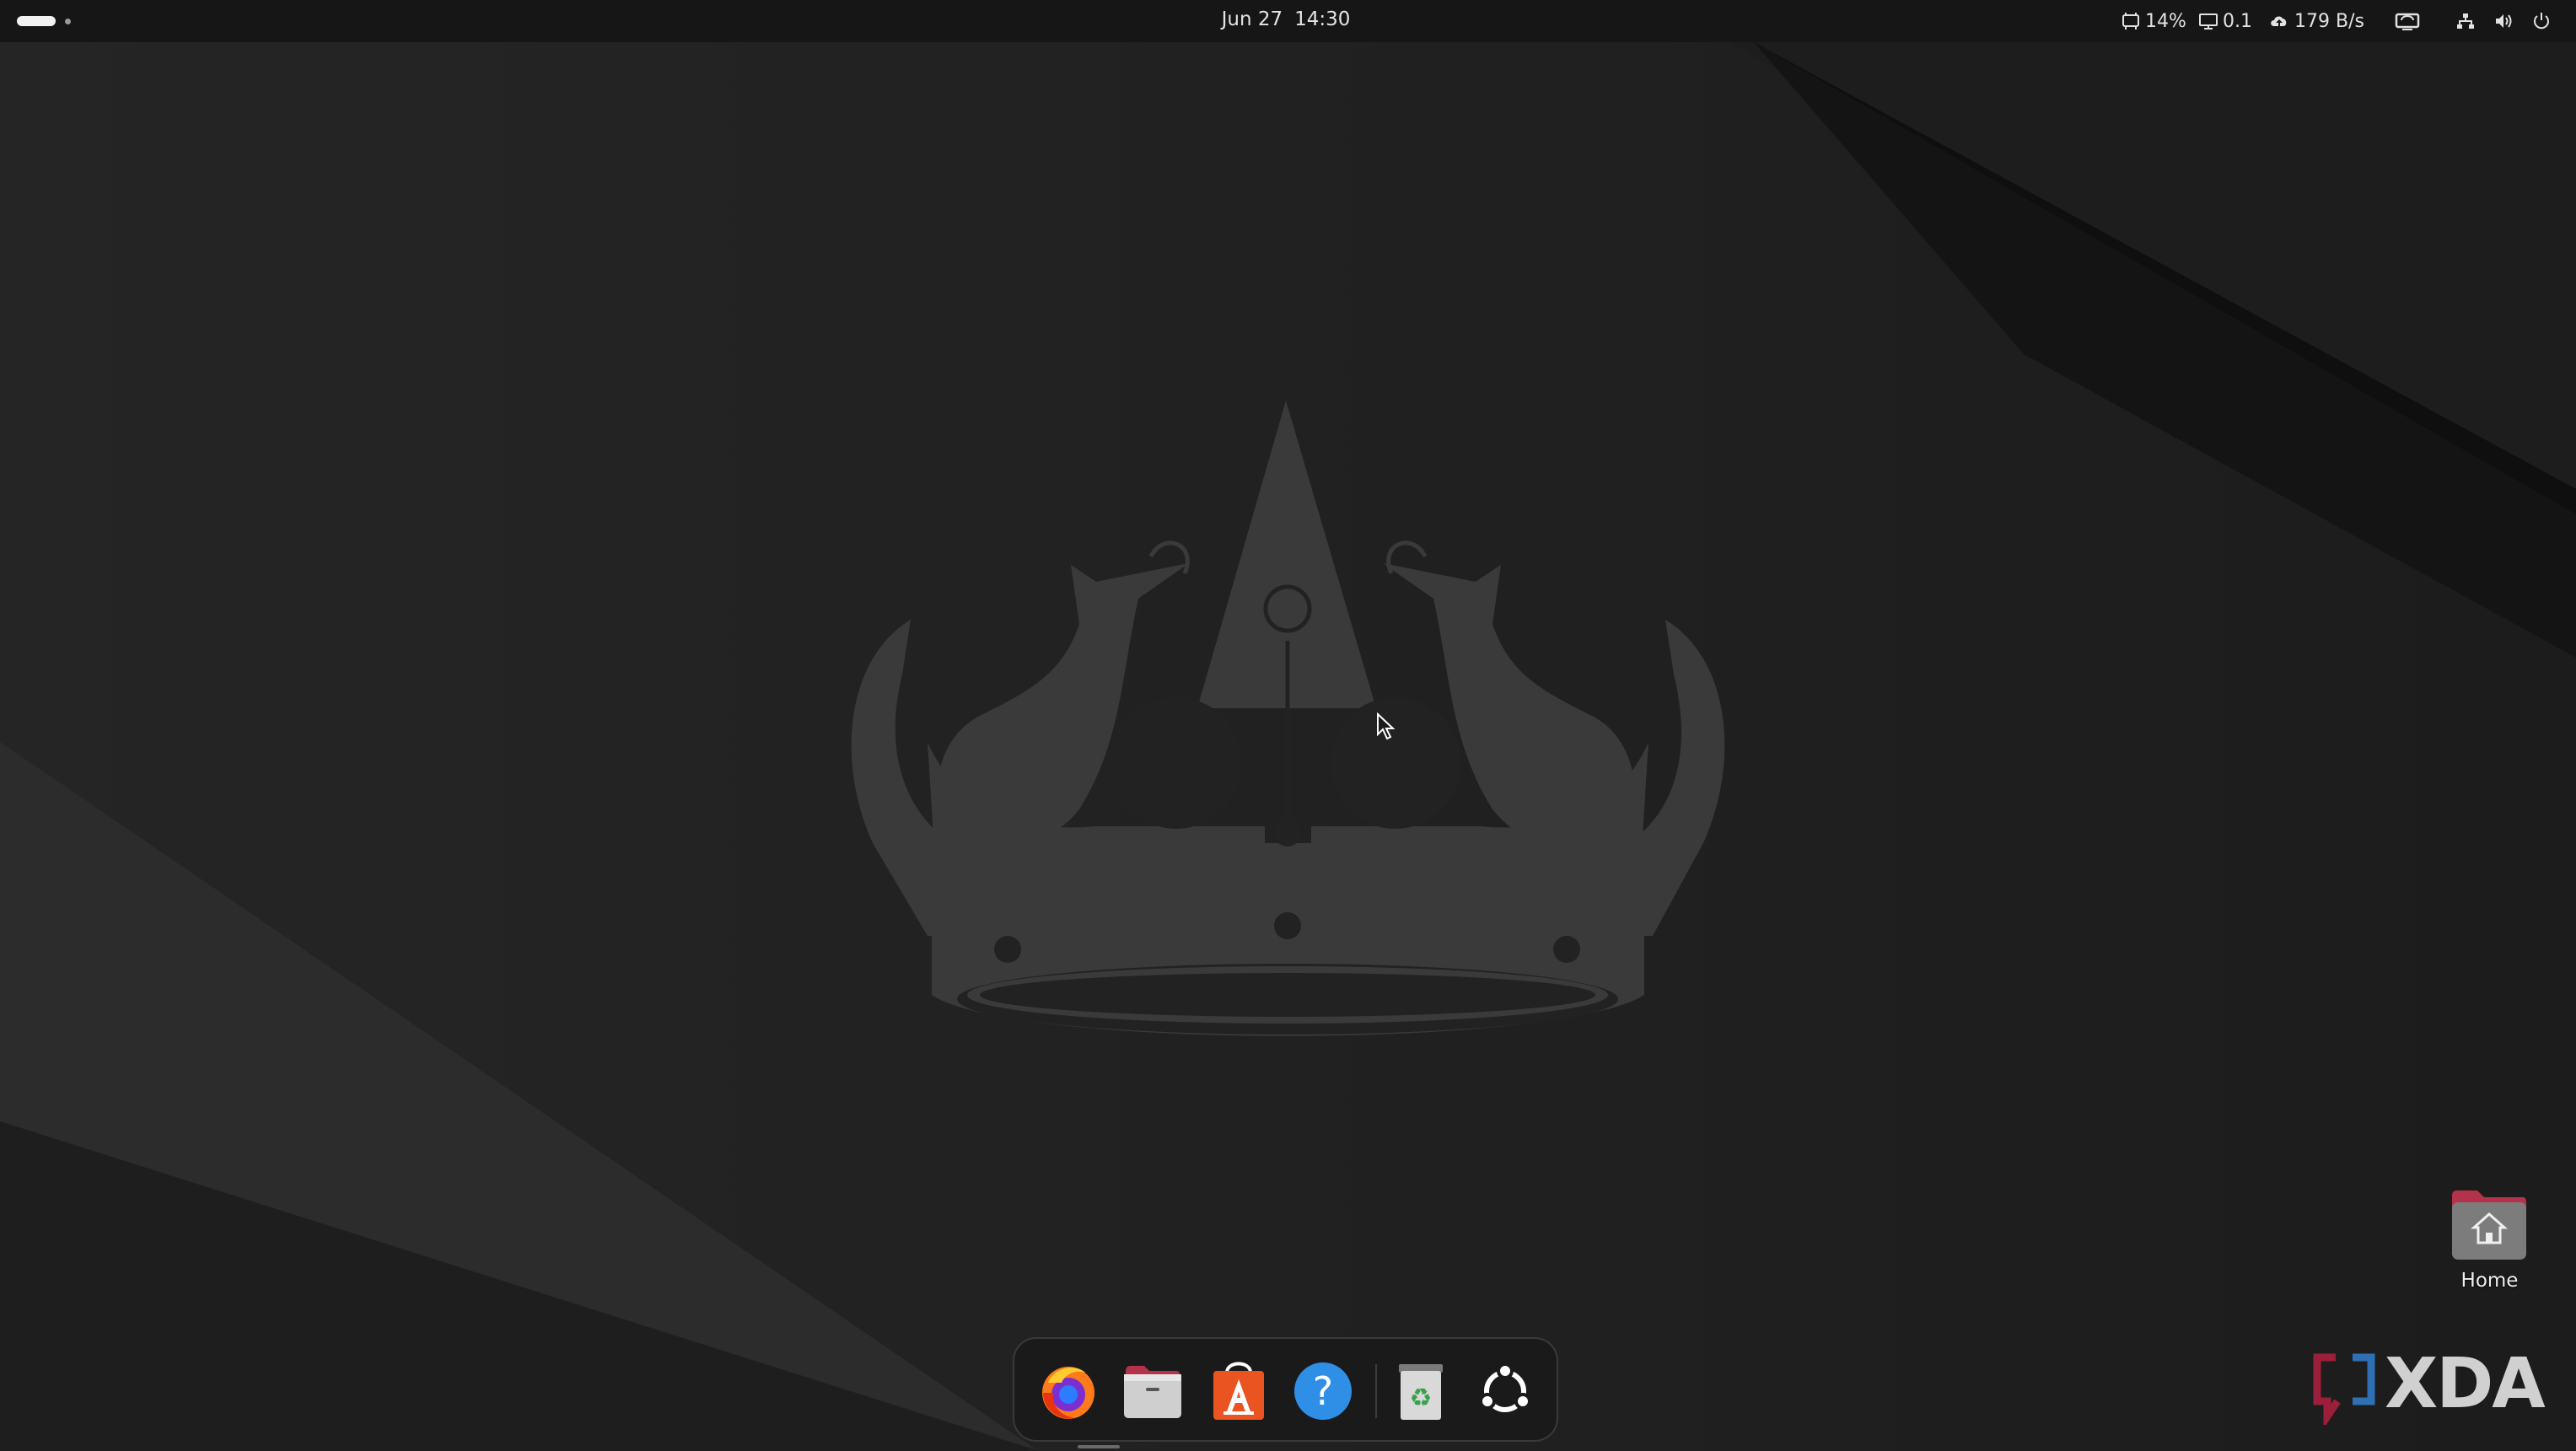  Describe the element at coordinates (1153, 1391) in the screenshot. I see `files-icon` at that location.